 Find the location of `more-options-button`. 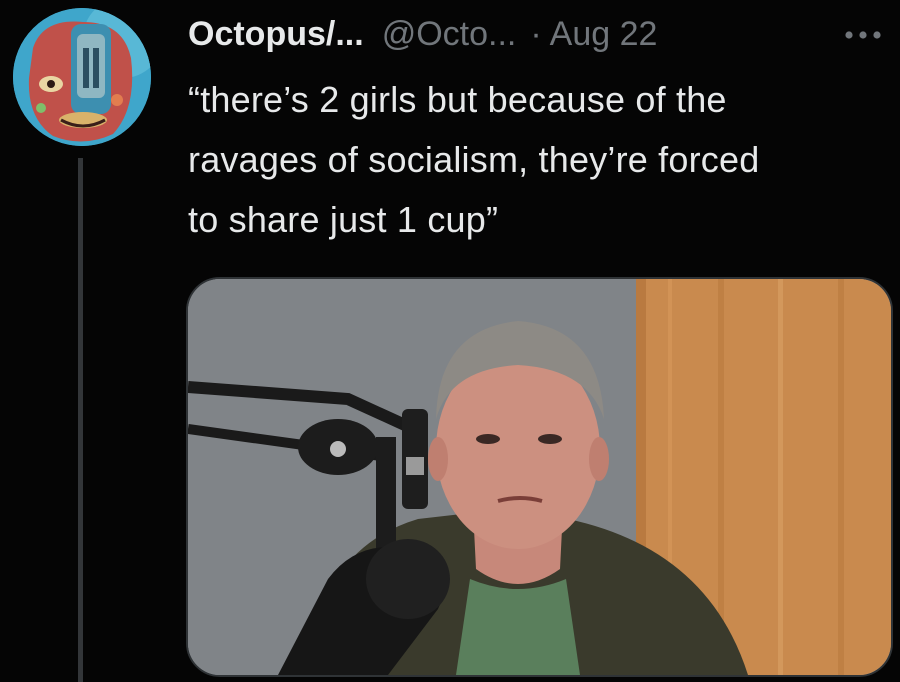

more-options-button is located at coordinates (863, 35).